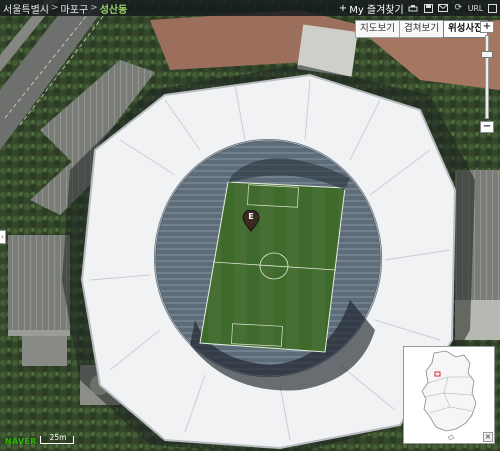 This screenshot has width=500, height=451. I want to click on toolbar: + My 즐겨찾기 ⟳ URL, so click(418, 8).